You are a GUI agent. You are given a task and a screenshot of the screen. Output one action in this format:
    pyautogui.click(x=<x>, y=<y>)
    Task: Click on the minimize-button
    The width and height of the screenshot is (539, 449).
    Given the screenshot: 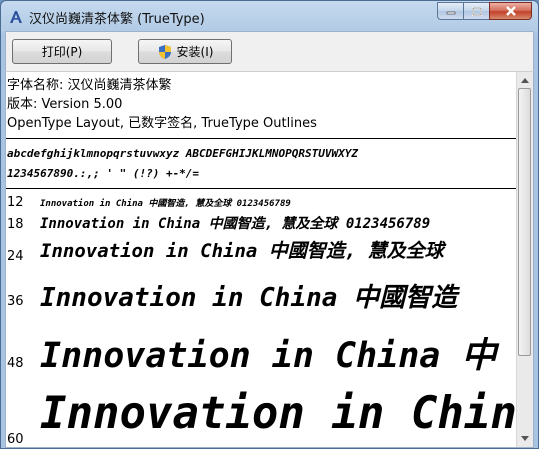 What is the action you would take?
    pyautogui.click(x=450, y=11)
    